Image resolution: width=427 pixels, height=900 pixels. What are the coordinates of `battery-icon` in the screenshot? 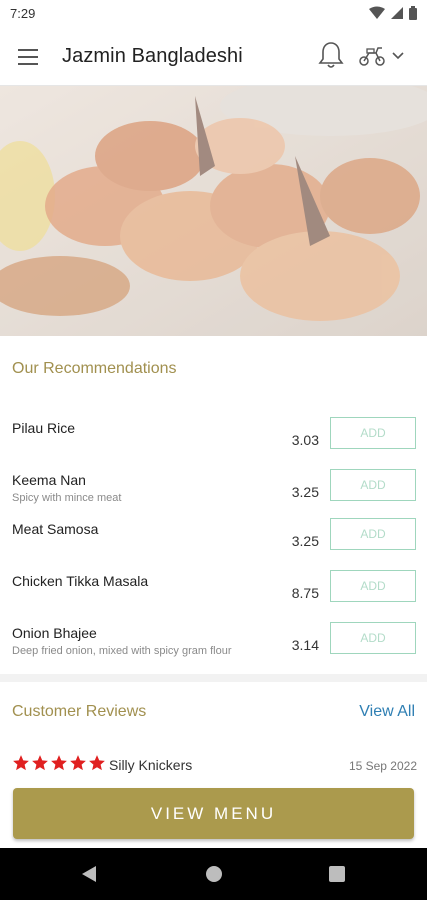 It's located at (413, 13).